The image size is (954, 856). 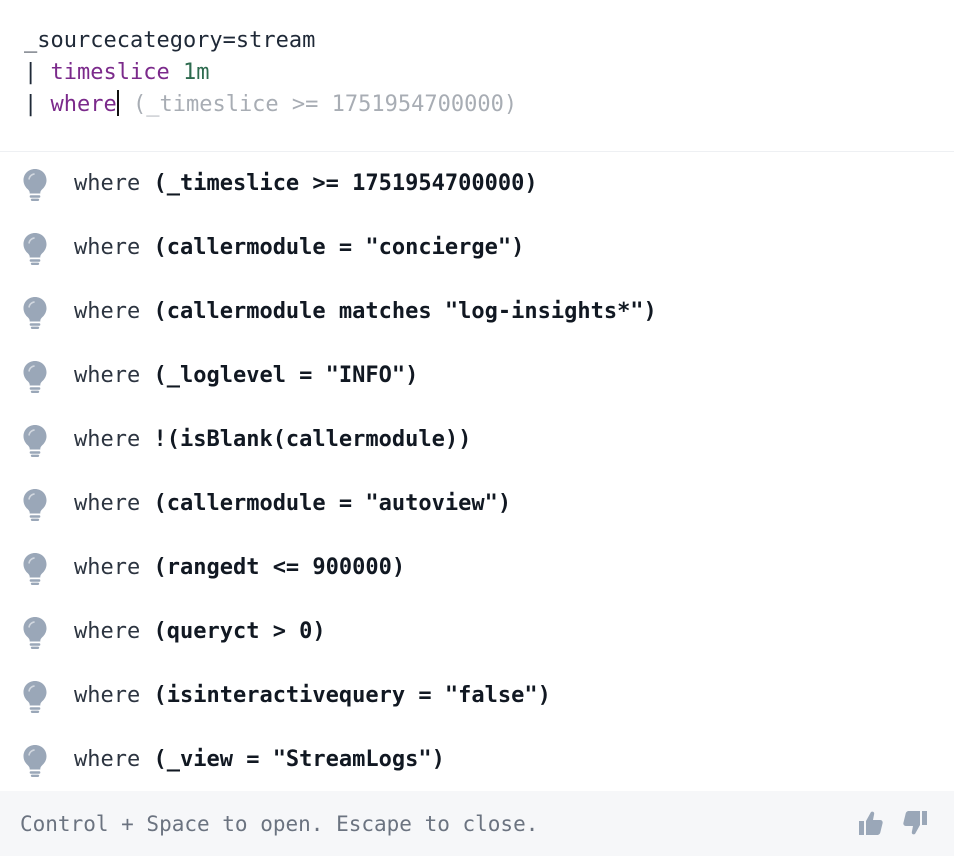 I want to click on suggestion-item: where (_timeslice >= 1751954700000), so click(x=477, y=184).